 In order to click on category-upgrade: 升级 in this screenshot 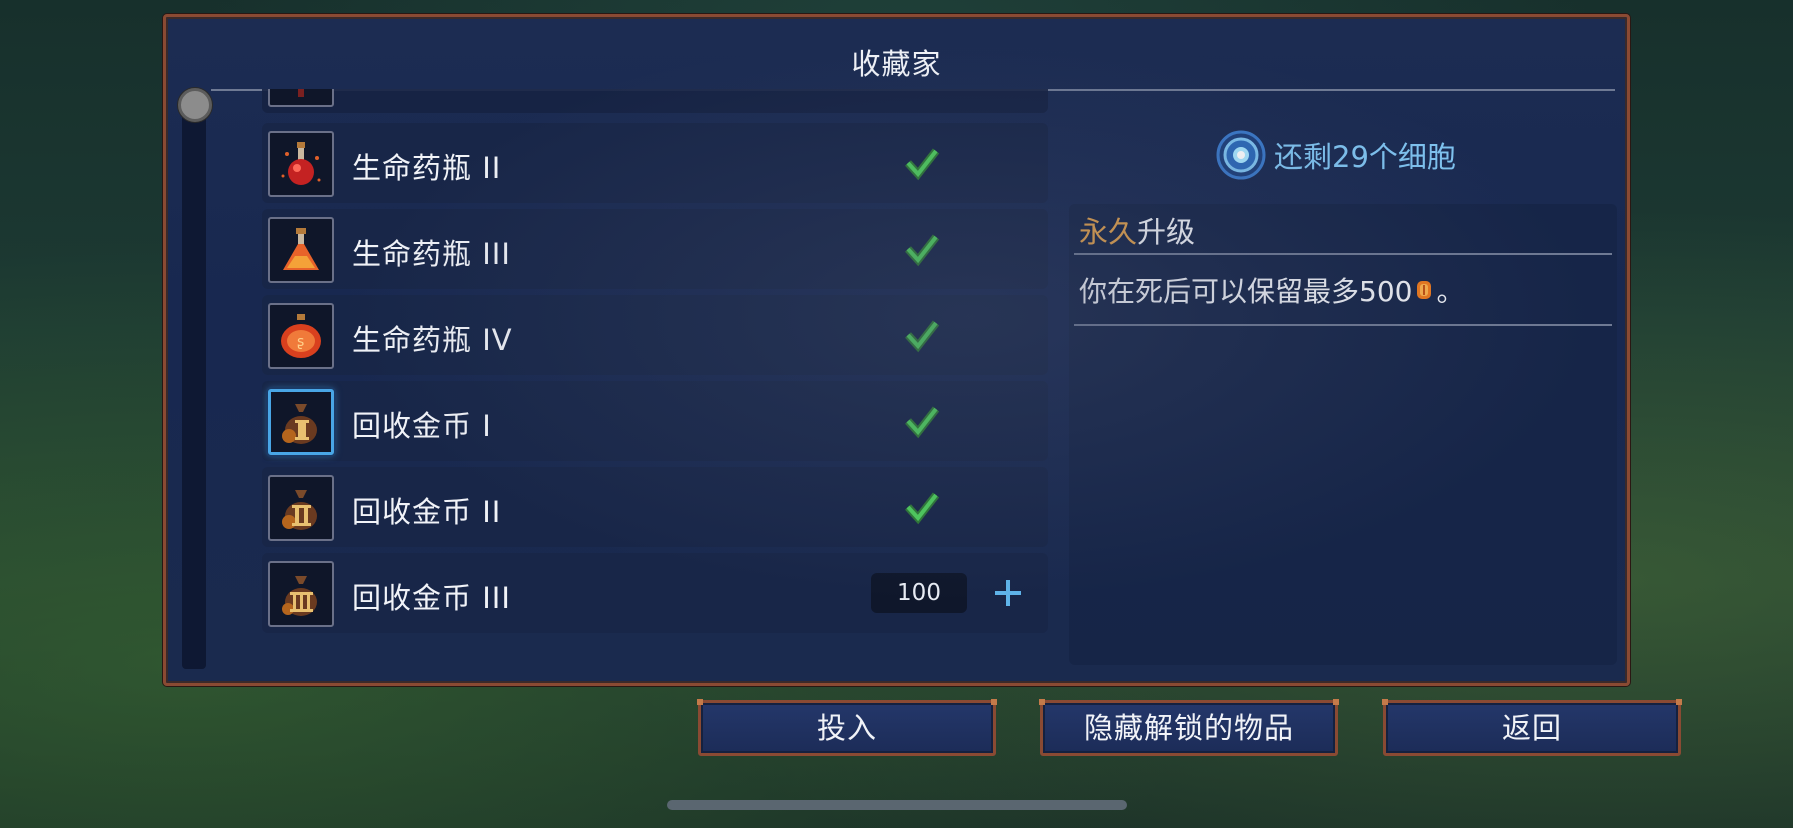, I will do `click(1166, 232)`.